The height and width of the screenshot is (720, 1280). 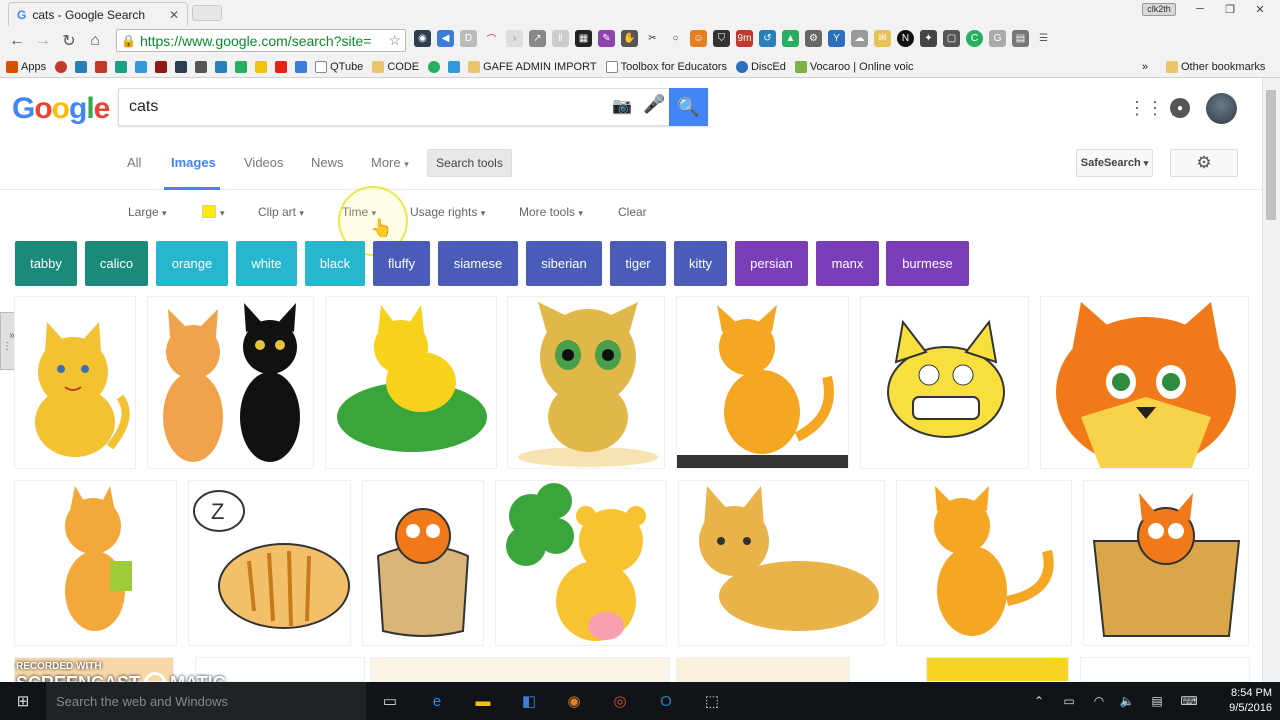 What do you see at coordinates (574, 701) in the screenshot?
I see `firefox-icon: ◉` at bounding box center [574, 701].